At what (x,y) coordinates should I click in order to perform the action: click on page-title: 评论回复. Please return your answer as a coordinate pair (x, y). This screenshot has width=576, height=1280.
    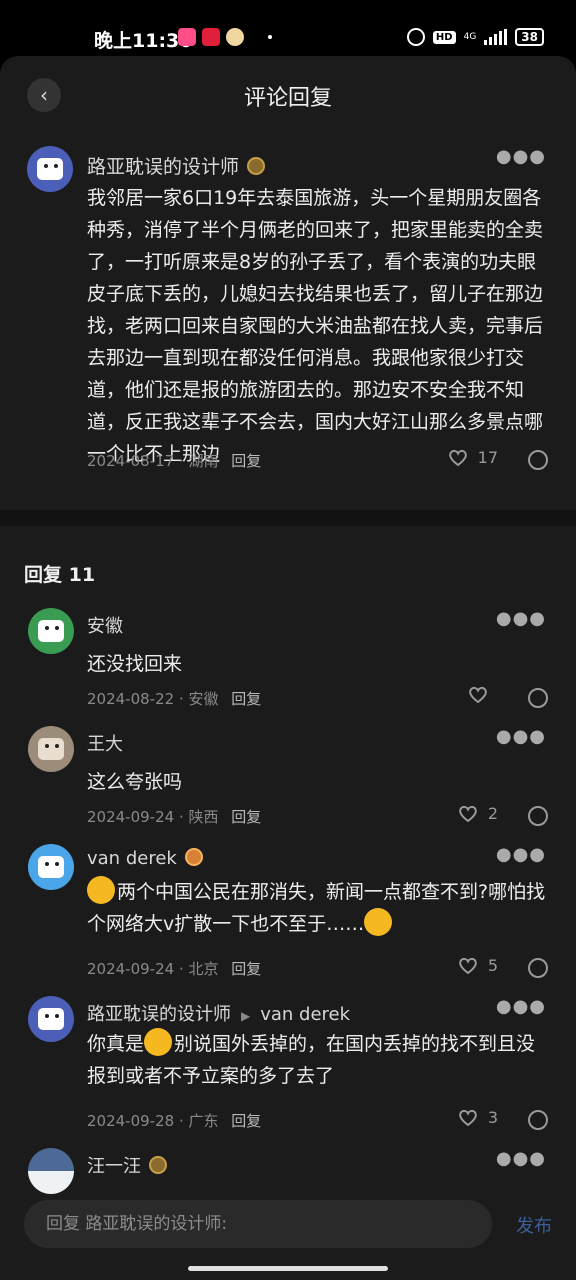
    Looking at the image, I should click on (287, 98).